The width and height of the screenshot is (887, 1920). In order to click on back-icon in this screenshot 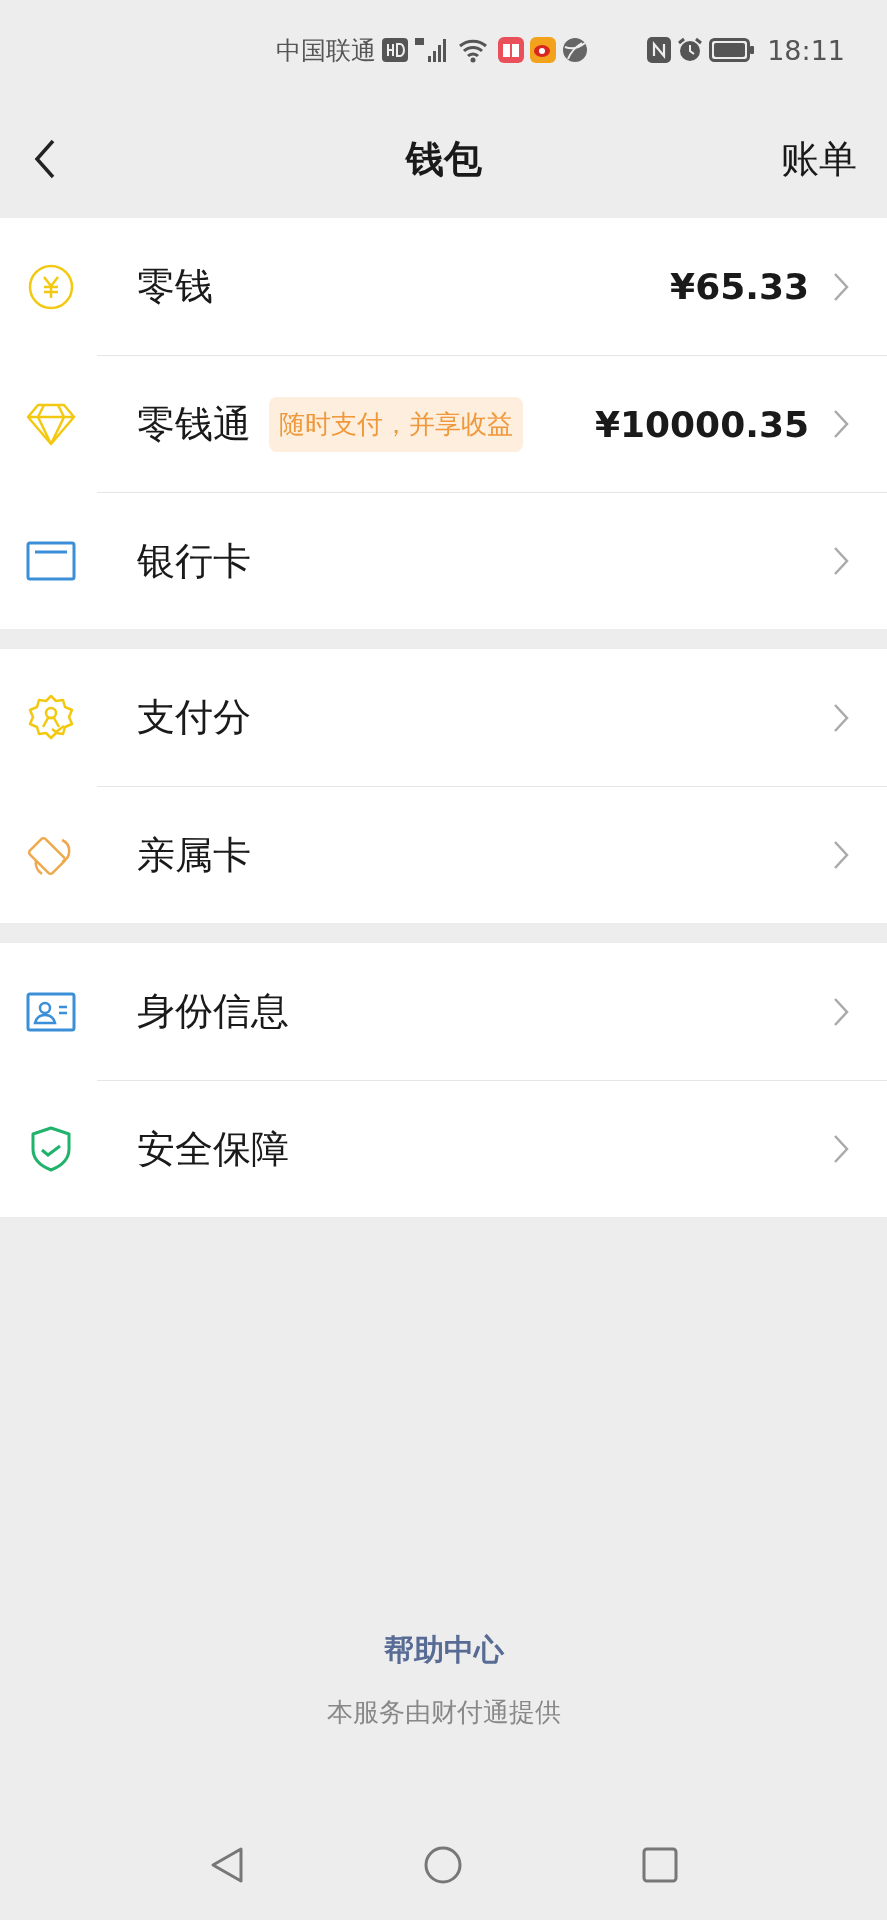, I will do `click(45, 159)`.